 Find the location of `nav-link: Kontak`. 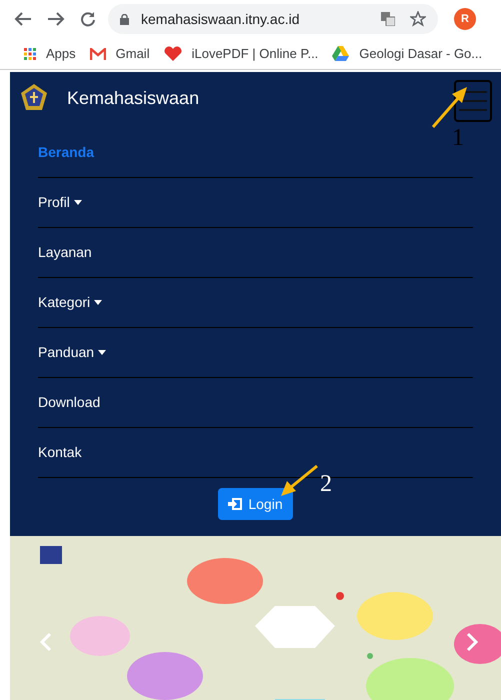

nav-link: Kontak is located at coordinates (60, 452).